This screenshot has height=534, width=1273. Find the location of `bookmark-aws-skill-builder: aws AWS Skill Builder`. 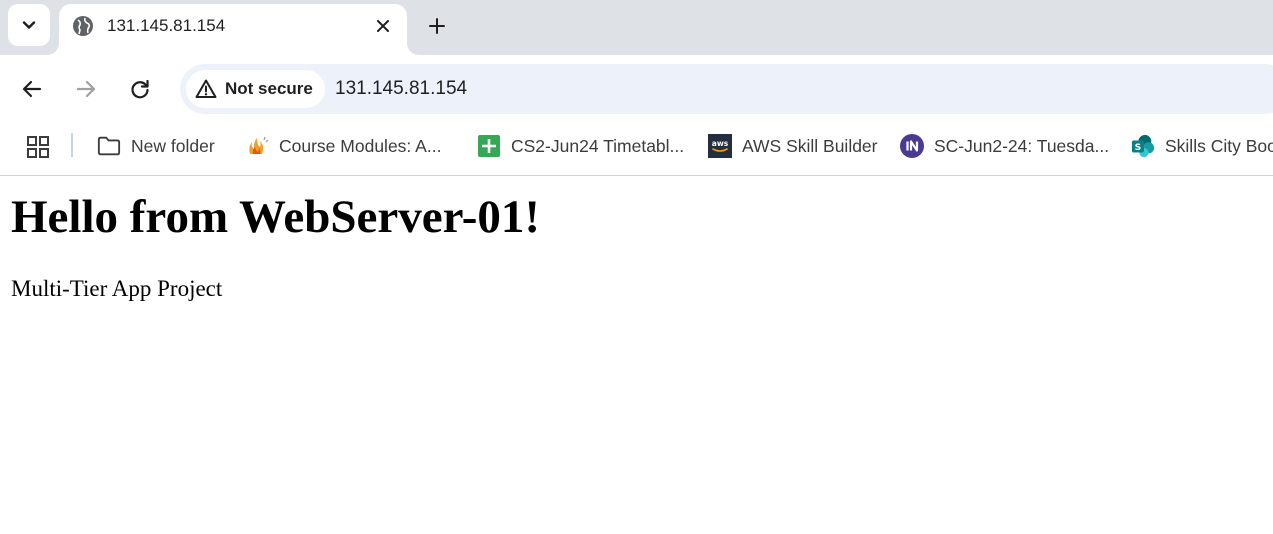

bookmark-aws-skill-builder: aws AWS Skill Builder is located at coordinates (793, 146).